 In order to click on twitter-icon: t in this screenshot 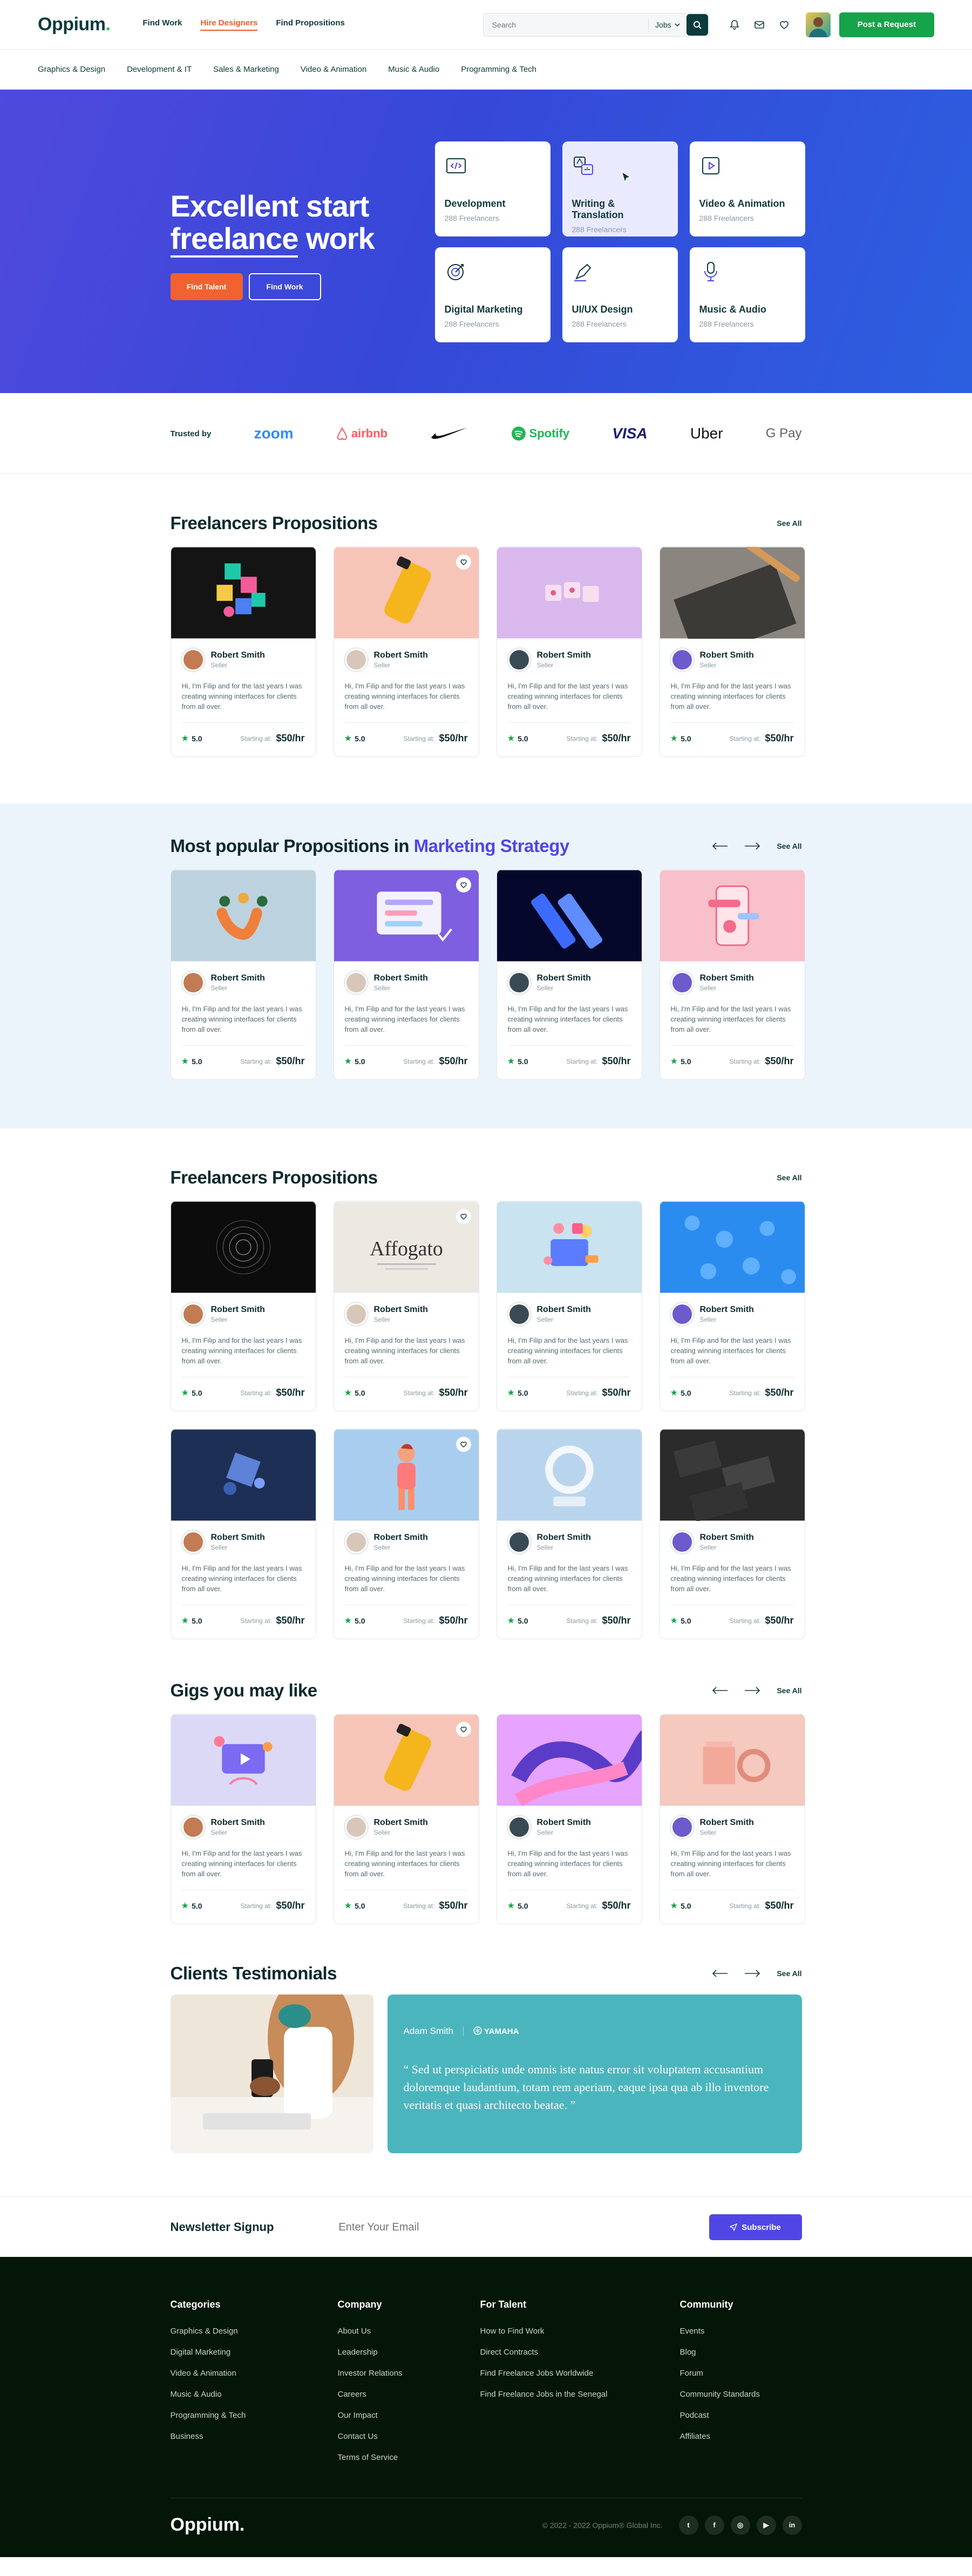, I will do `click(688, 2525)`.